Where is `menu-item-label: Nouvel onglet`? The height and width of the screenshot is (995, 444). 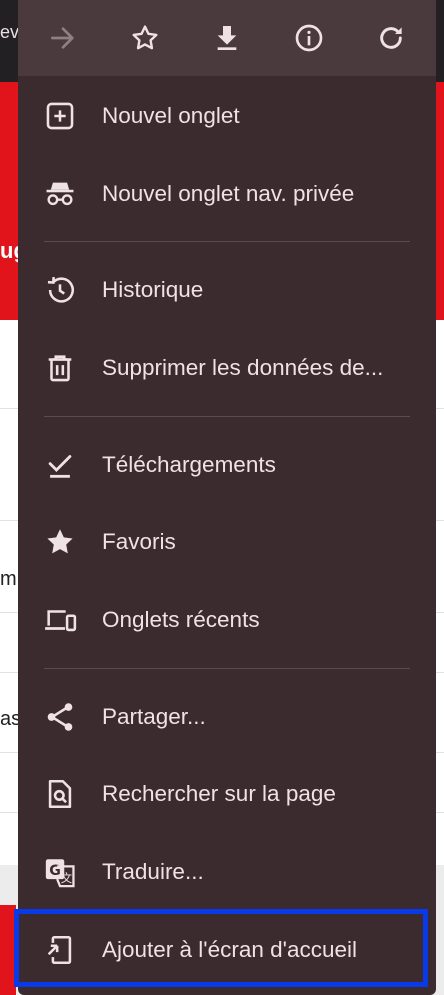
menu-item-label: Nouvel onglet is located at coordinates (171, 115).